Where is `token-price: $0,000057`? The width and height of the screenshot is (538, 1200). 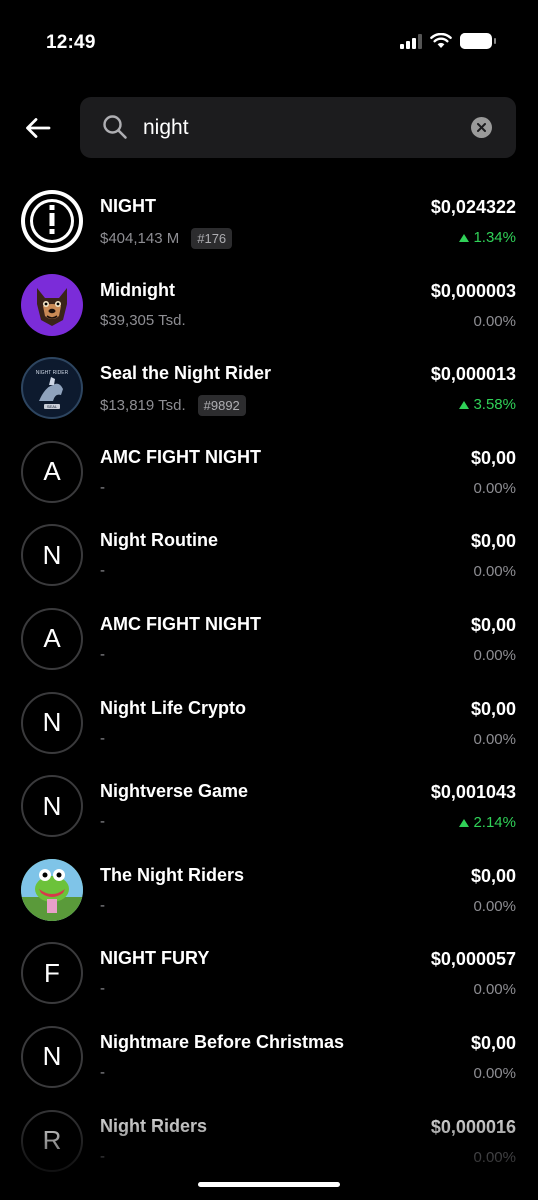
token-price: $0,000057 is located at coordinates (473, 959).